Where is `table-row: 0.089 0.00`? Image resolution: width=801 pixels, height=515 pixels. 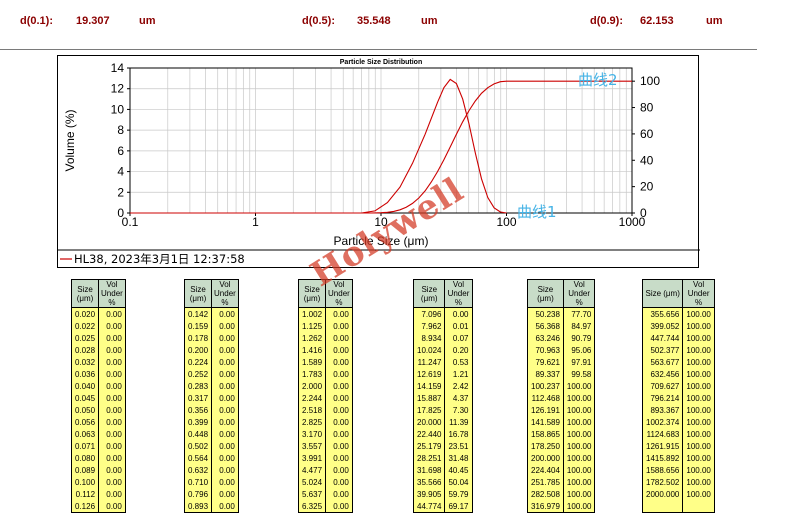
table-row: 0.089 0.00 is located at coordinates (98, 470).